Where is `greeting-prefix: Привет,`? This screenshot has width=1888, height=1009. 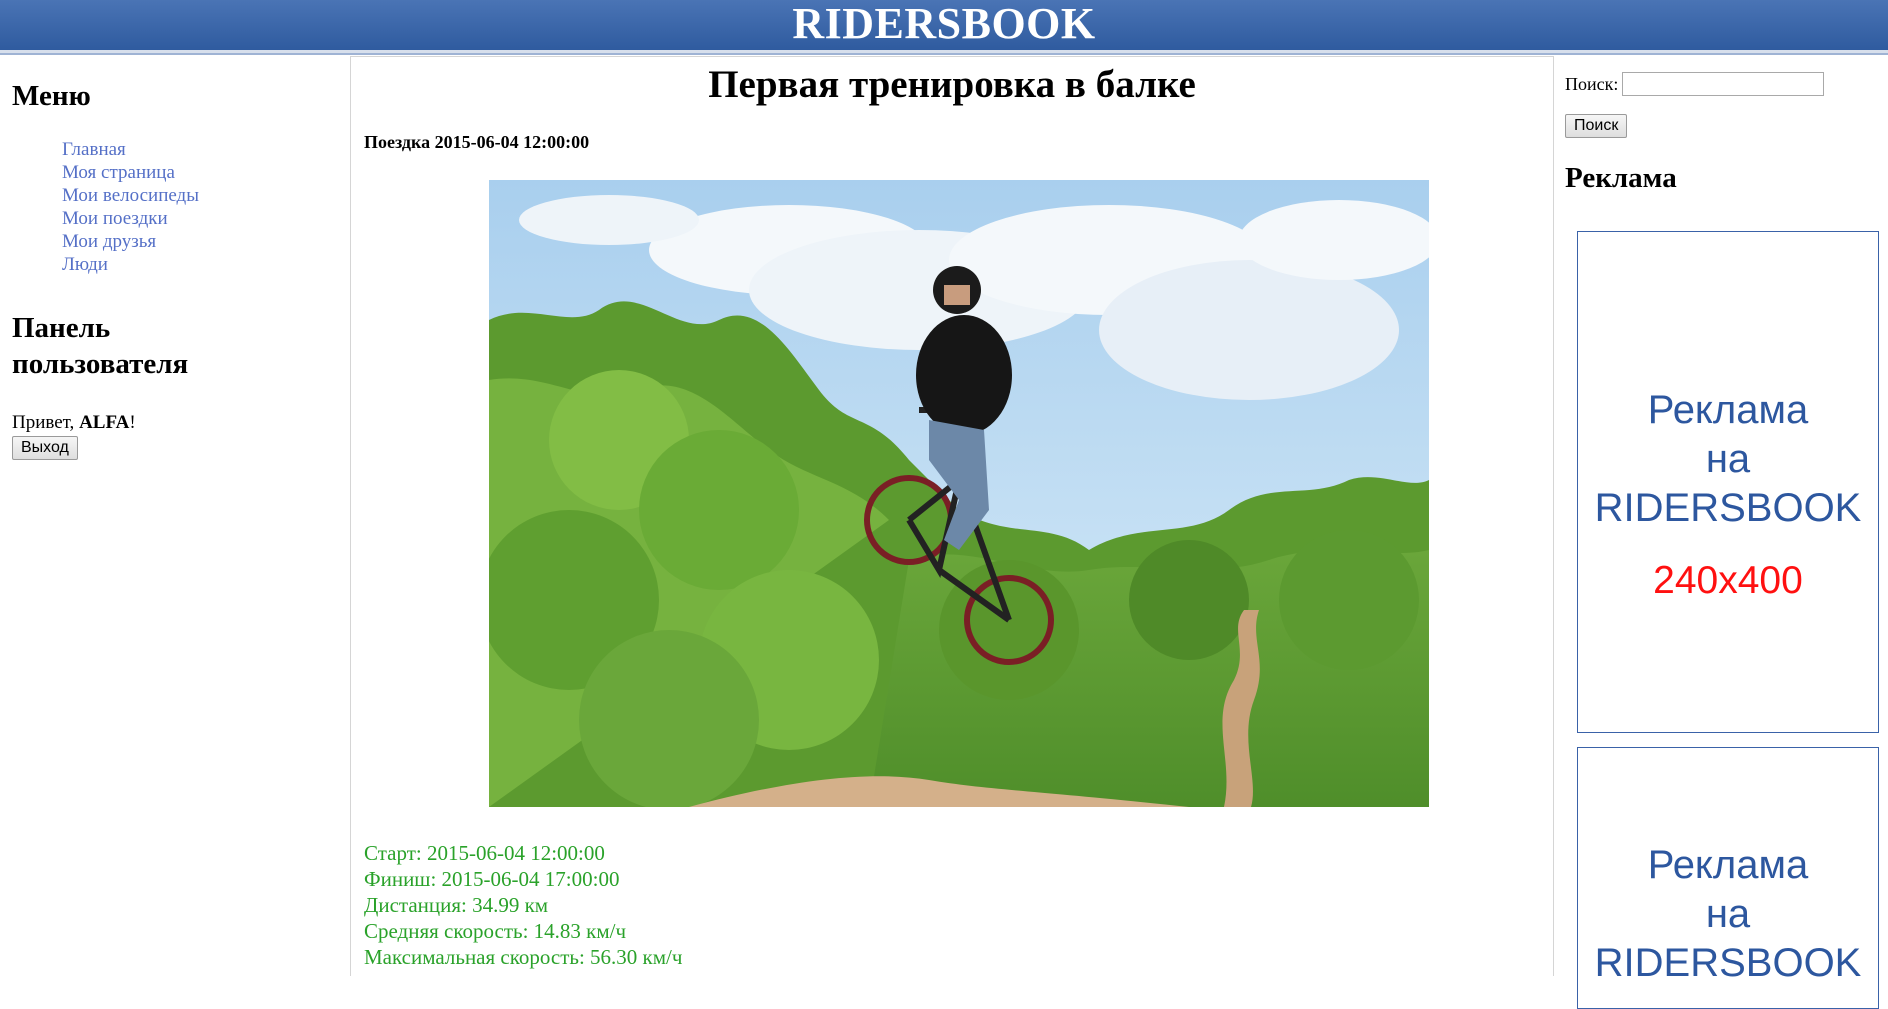
greeting-prefix: Привет, is located at coordinates (46, 422).